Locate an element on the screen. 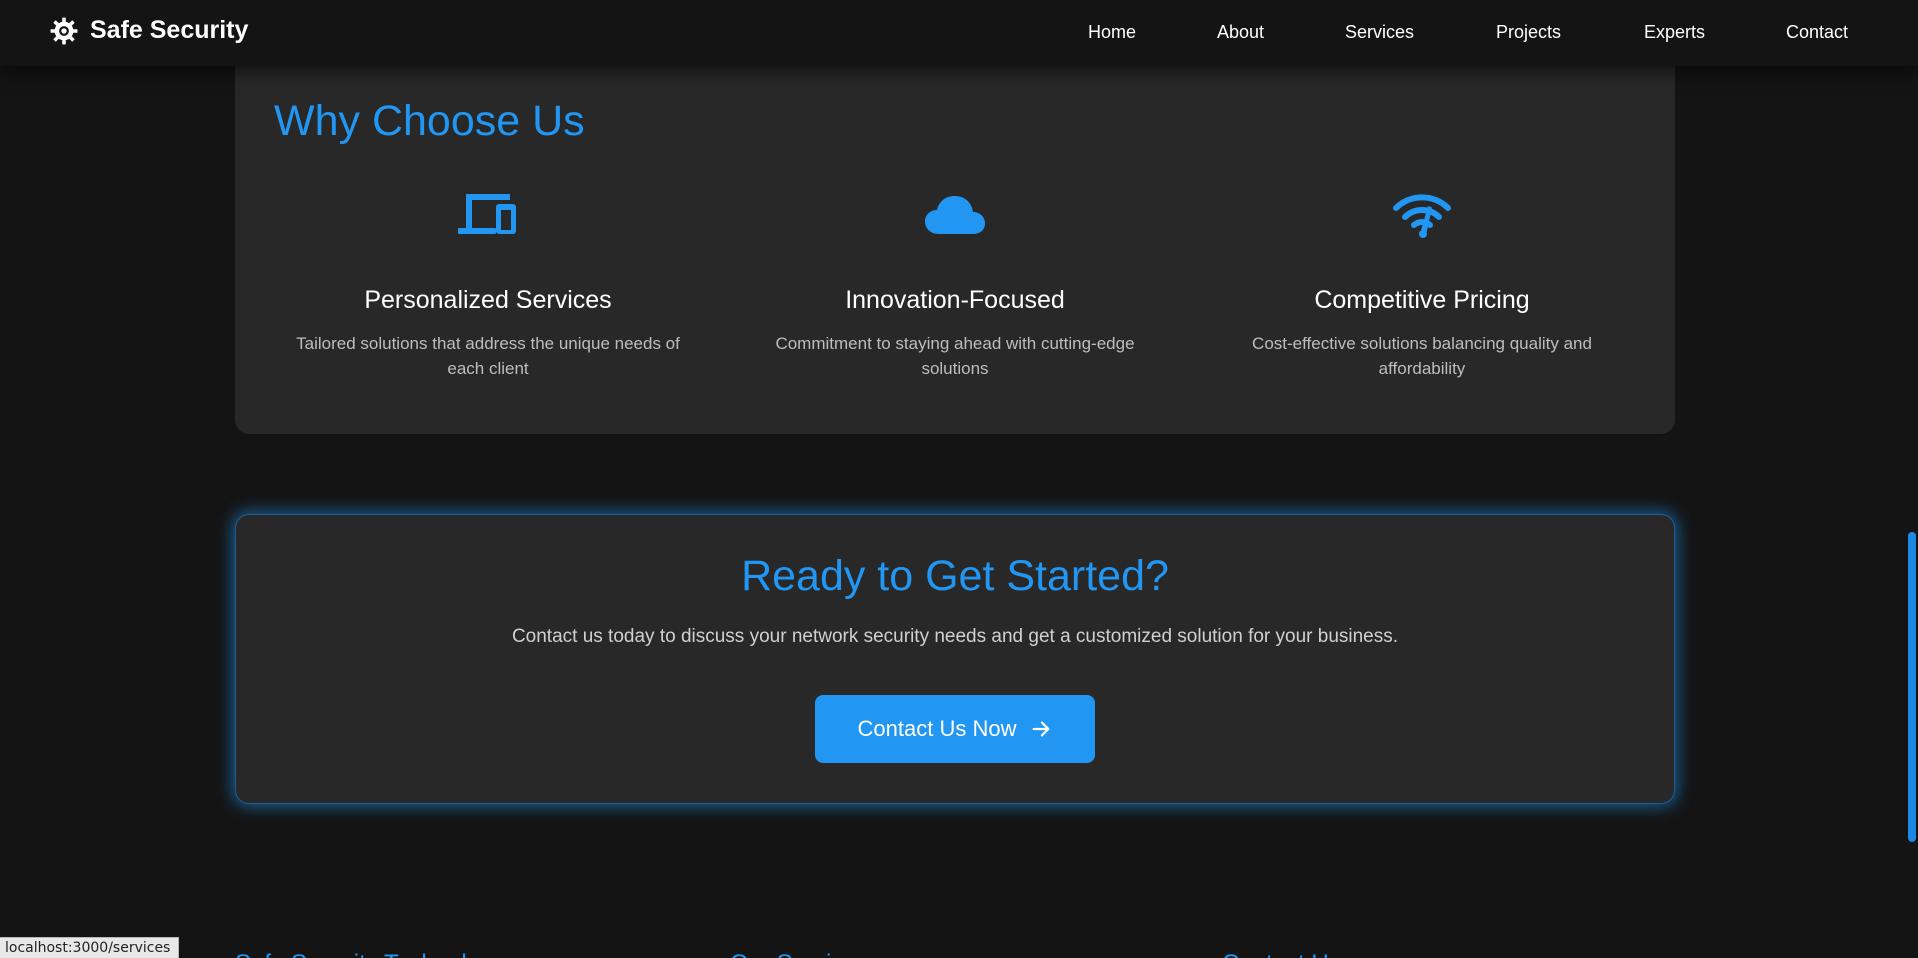 The height and width of the screenshot is (958, 1918). footer-heading-contact: Contact Us is located at coordinates (1281, 954).